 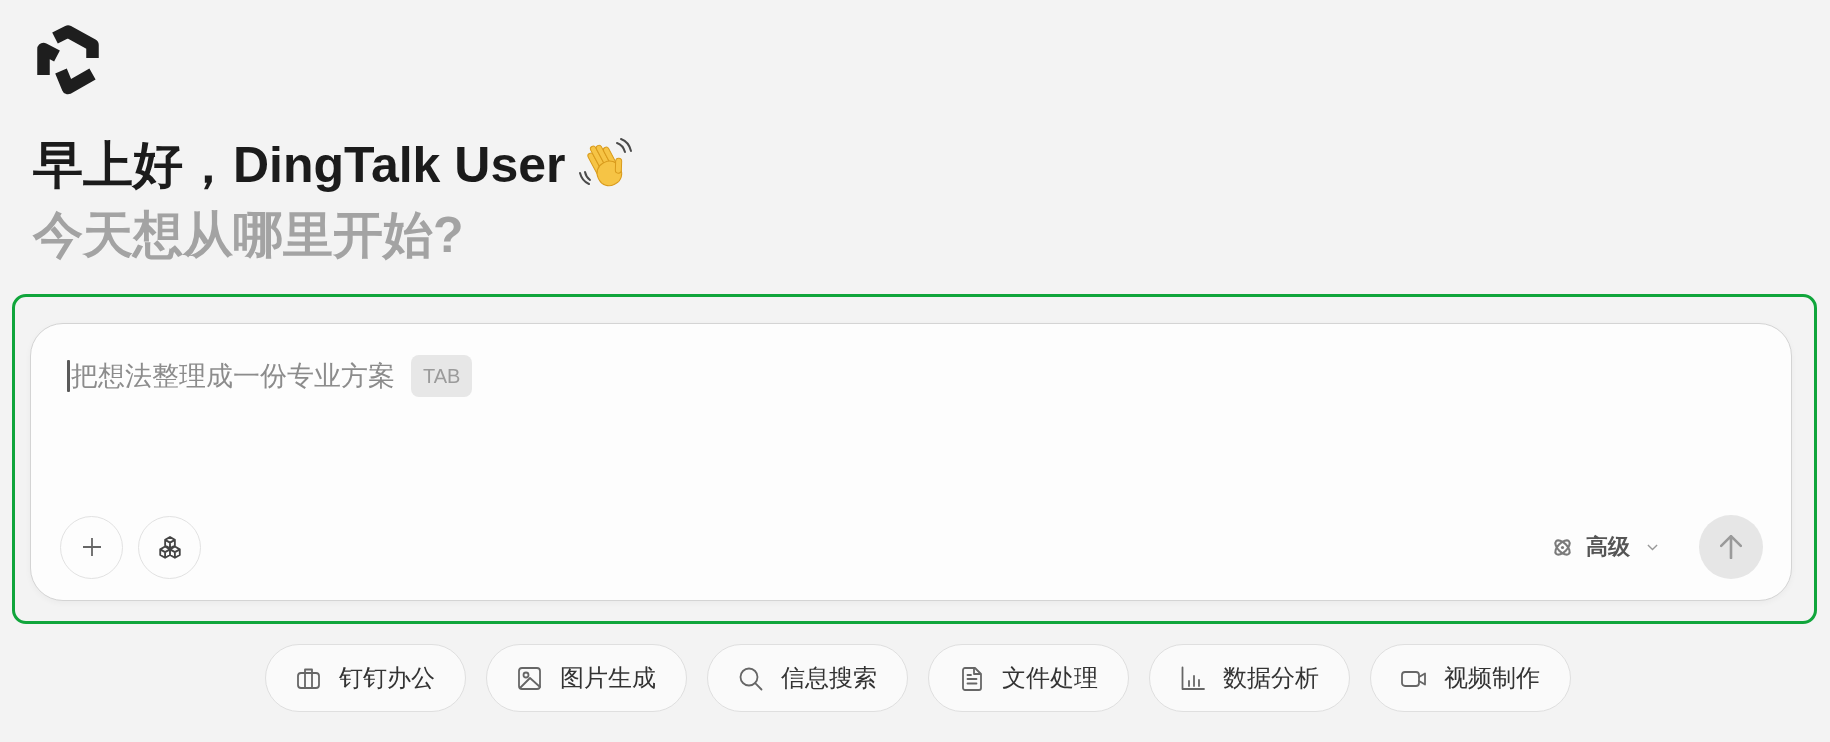 I want to click on image-icon, so click(x=529, y=678).